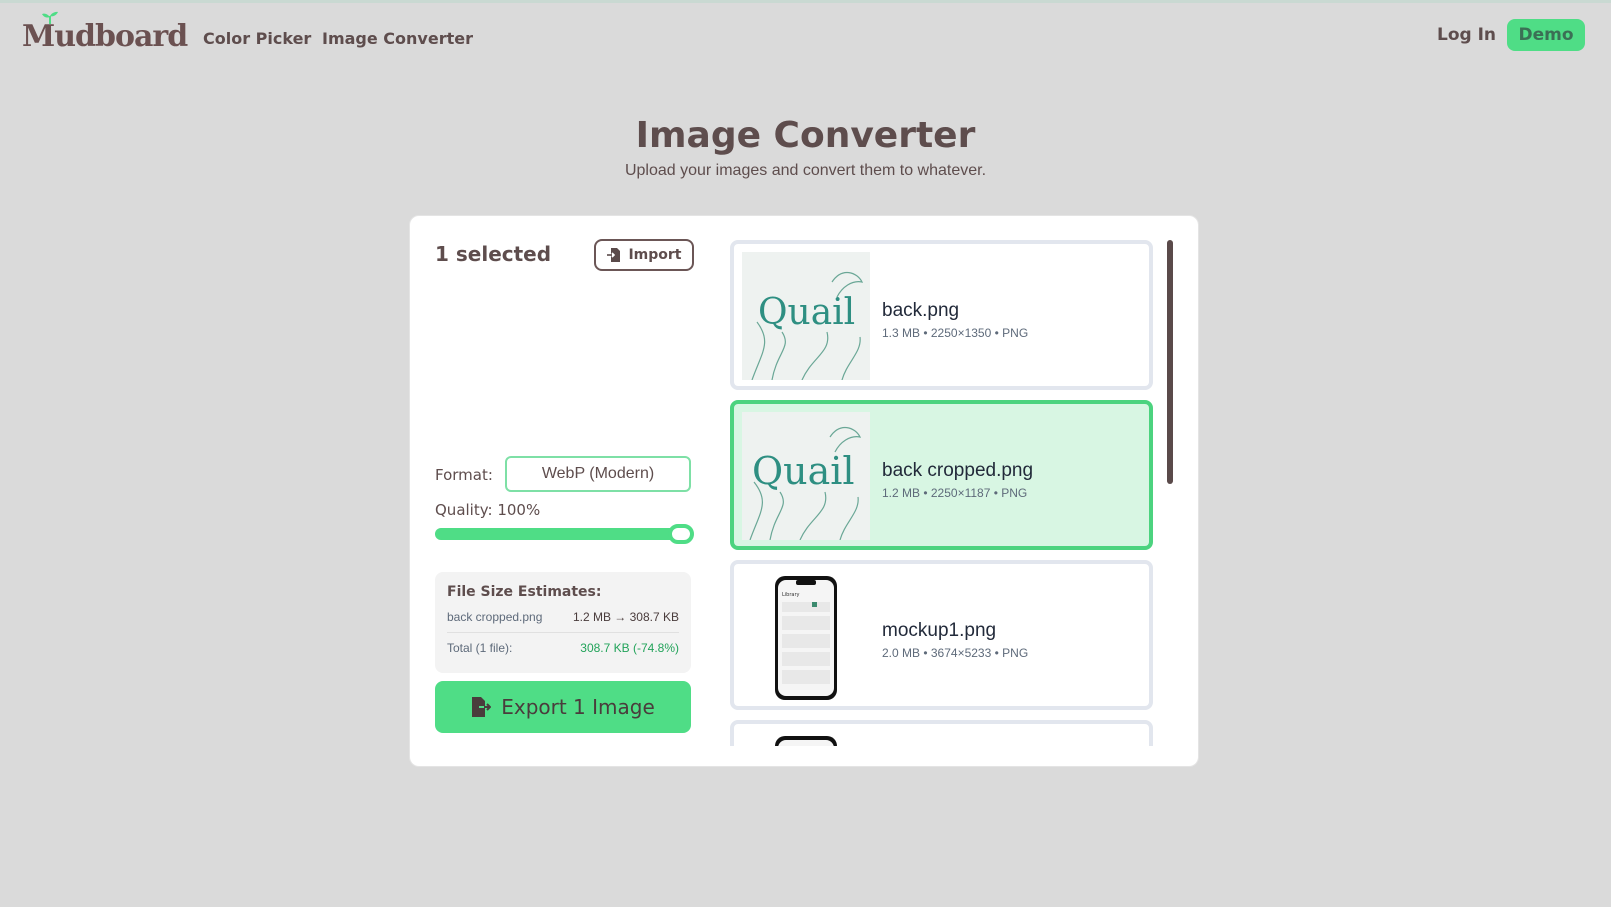 The height and width of the screenshot is (907, 1611). I want to click on image-meta: 1.2 MB • 2250×1187 • PNG, so click(955, 493).